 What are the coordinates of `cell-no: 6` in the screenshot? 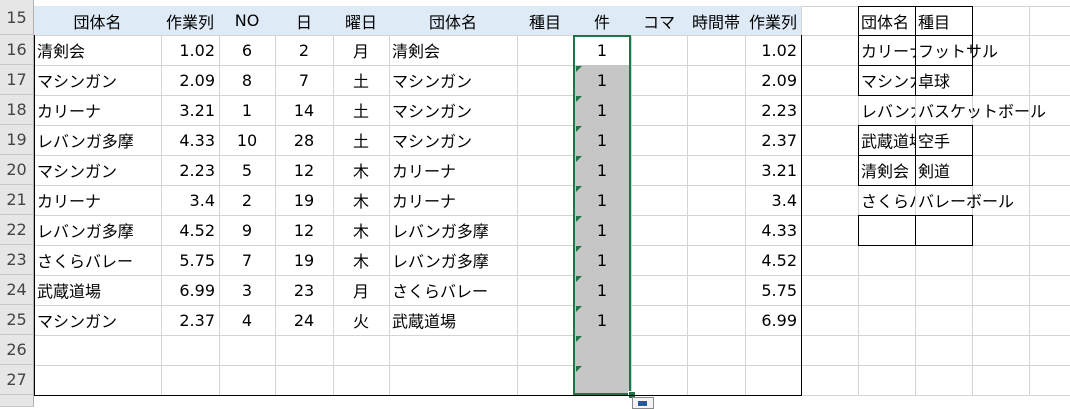 It's located at (247, 50).